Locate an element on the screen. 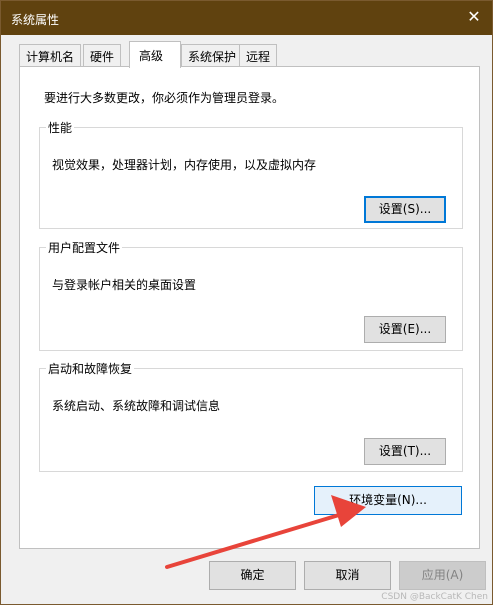 This screenshot has height=605, width=493. tab-computer-name: 计算机名 is located at coordinates (50, 55).